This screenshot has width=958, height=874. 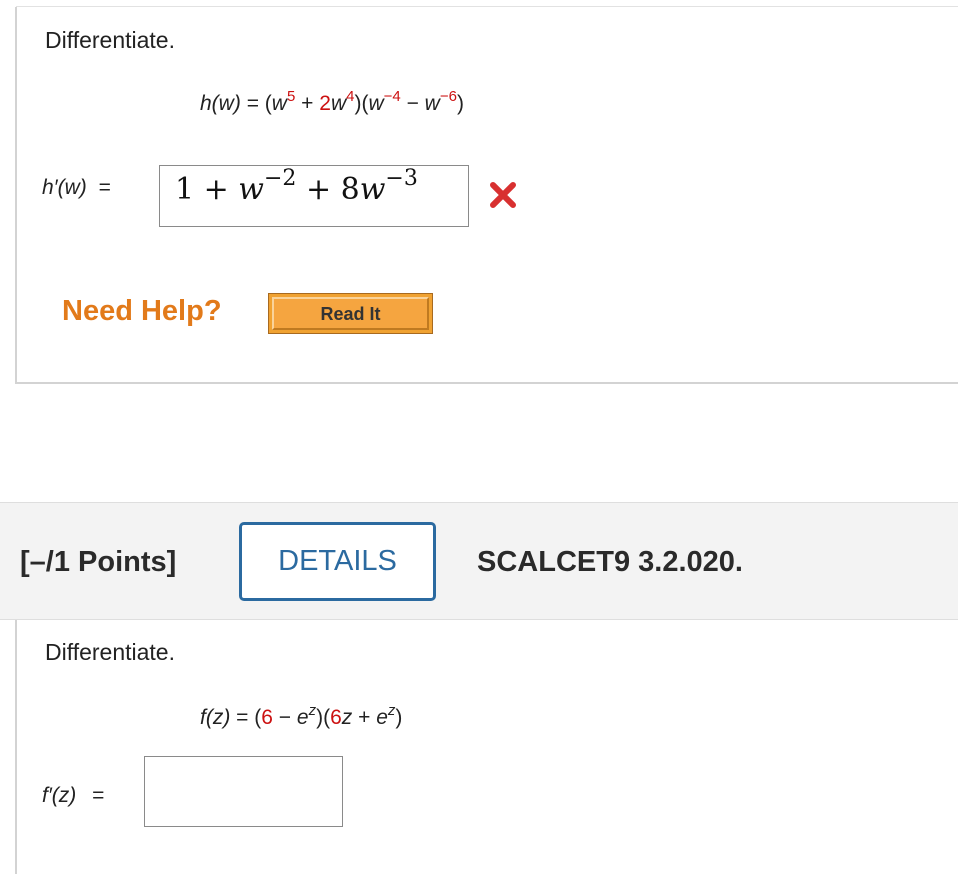 I want to click on answer-label-text: h′(w), so click(x=64, y=187).